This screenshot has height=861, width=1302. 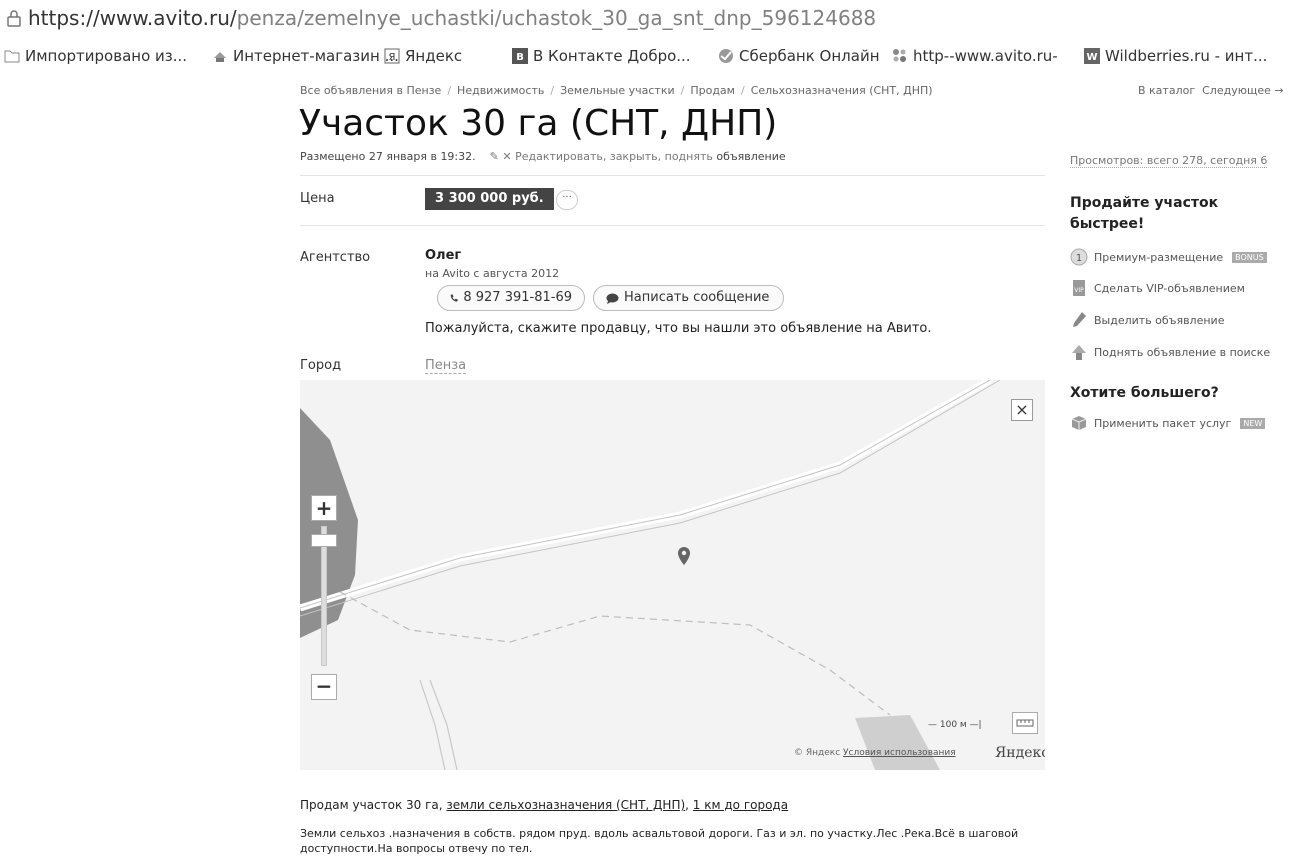 What do you see at coordinates (567, 200) in the screenshot?
I see `price-more-button: ···` at bounding box center [567, 200].